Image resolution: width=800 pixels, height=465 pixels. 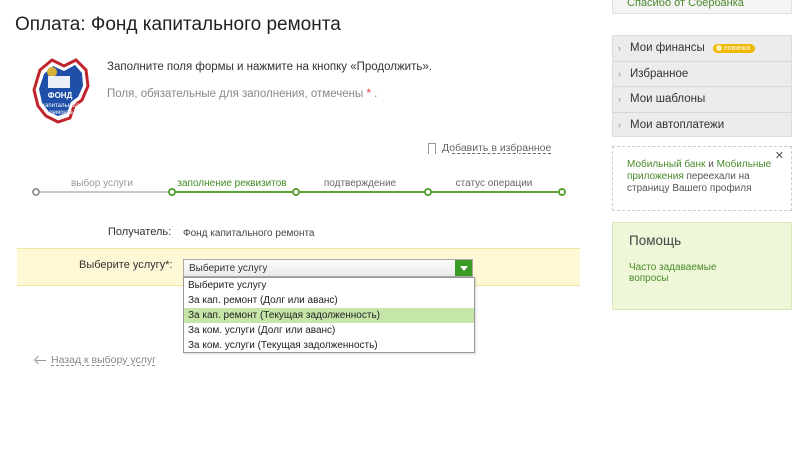 What do you see at coordinates (178, 24) in the screenshot?
I see `page-title: Оплата: Фонд капитального ремонта` at bounding box center [178, 24].